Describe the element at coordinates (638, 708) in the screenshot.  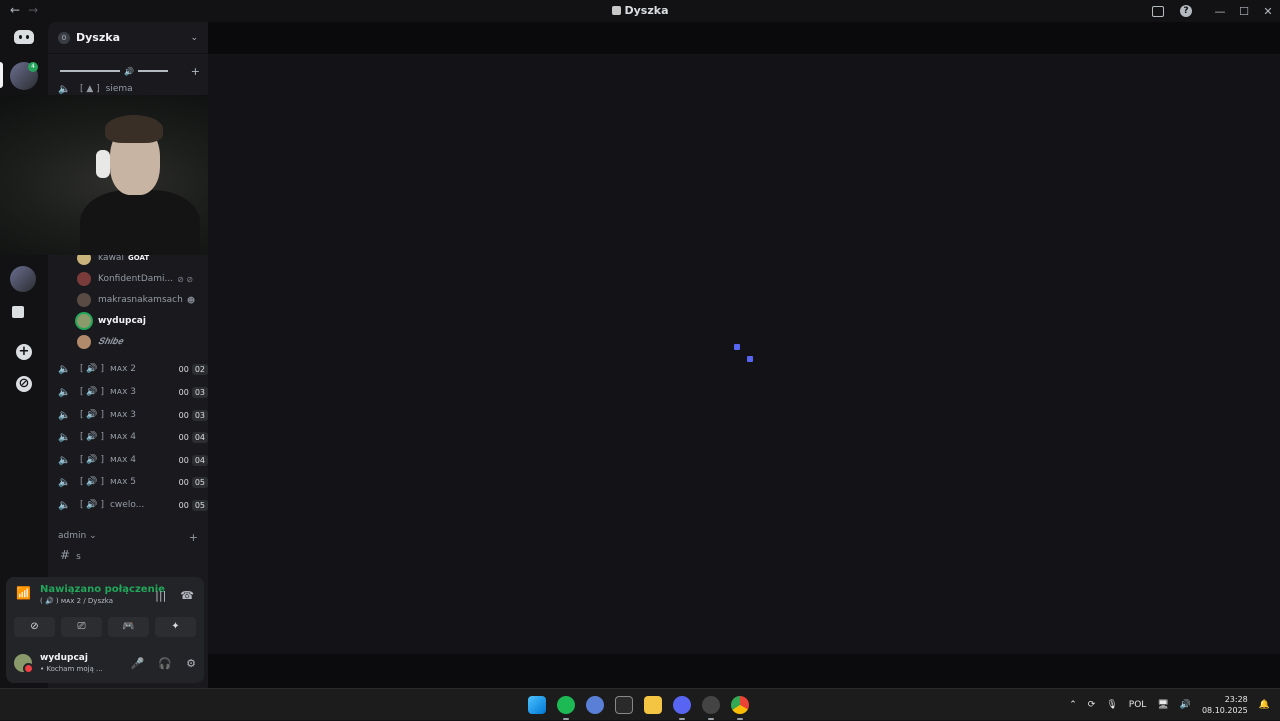
I see `taskbar-apps` at that location.